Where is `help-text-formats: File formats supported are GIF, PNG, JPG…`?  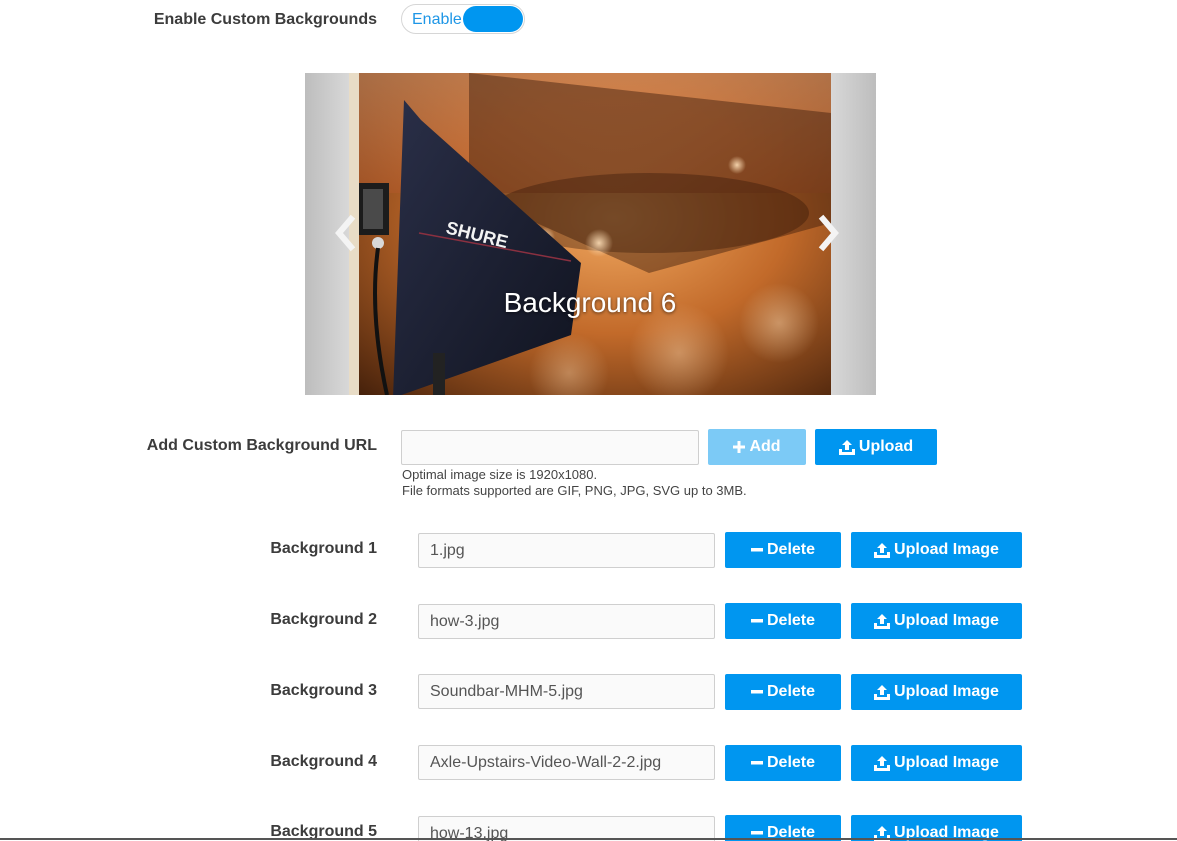
help-text-formats: File formats supported are GIF, PNG, JPG… is located at coordinates (574, 490).